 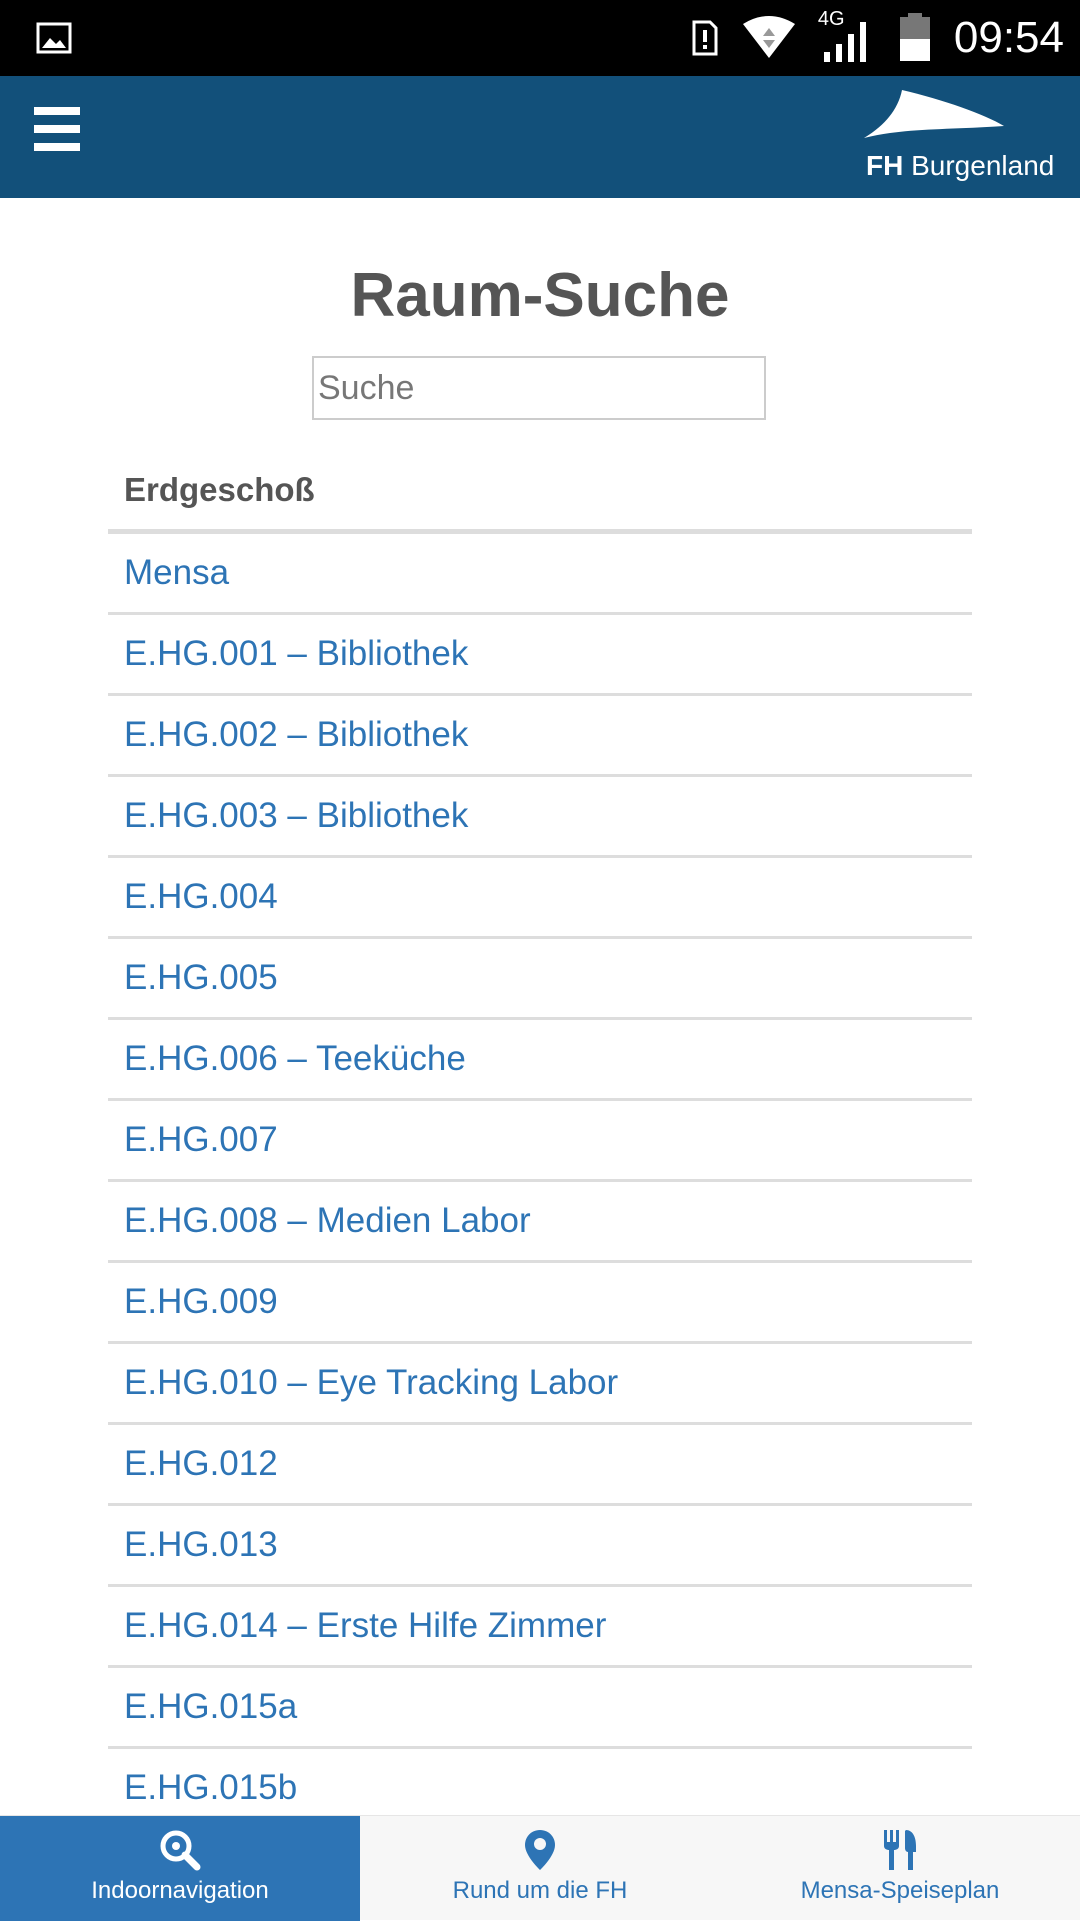 What do you see at coordinates (540, 1141) in the screenshot?
I see `room-link-ehg007: E.HG.007` at bounding box center [540, 1141].